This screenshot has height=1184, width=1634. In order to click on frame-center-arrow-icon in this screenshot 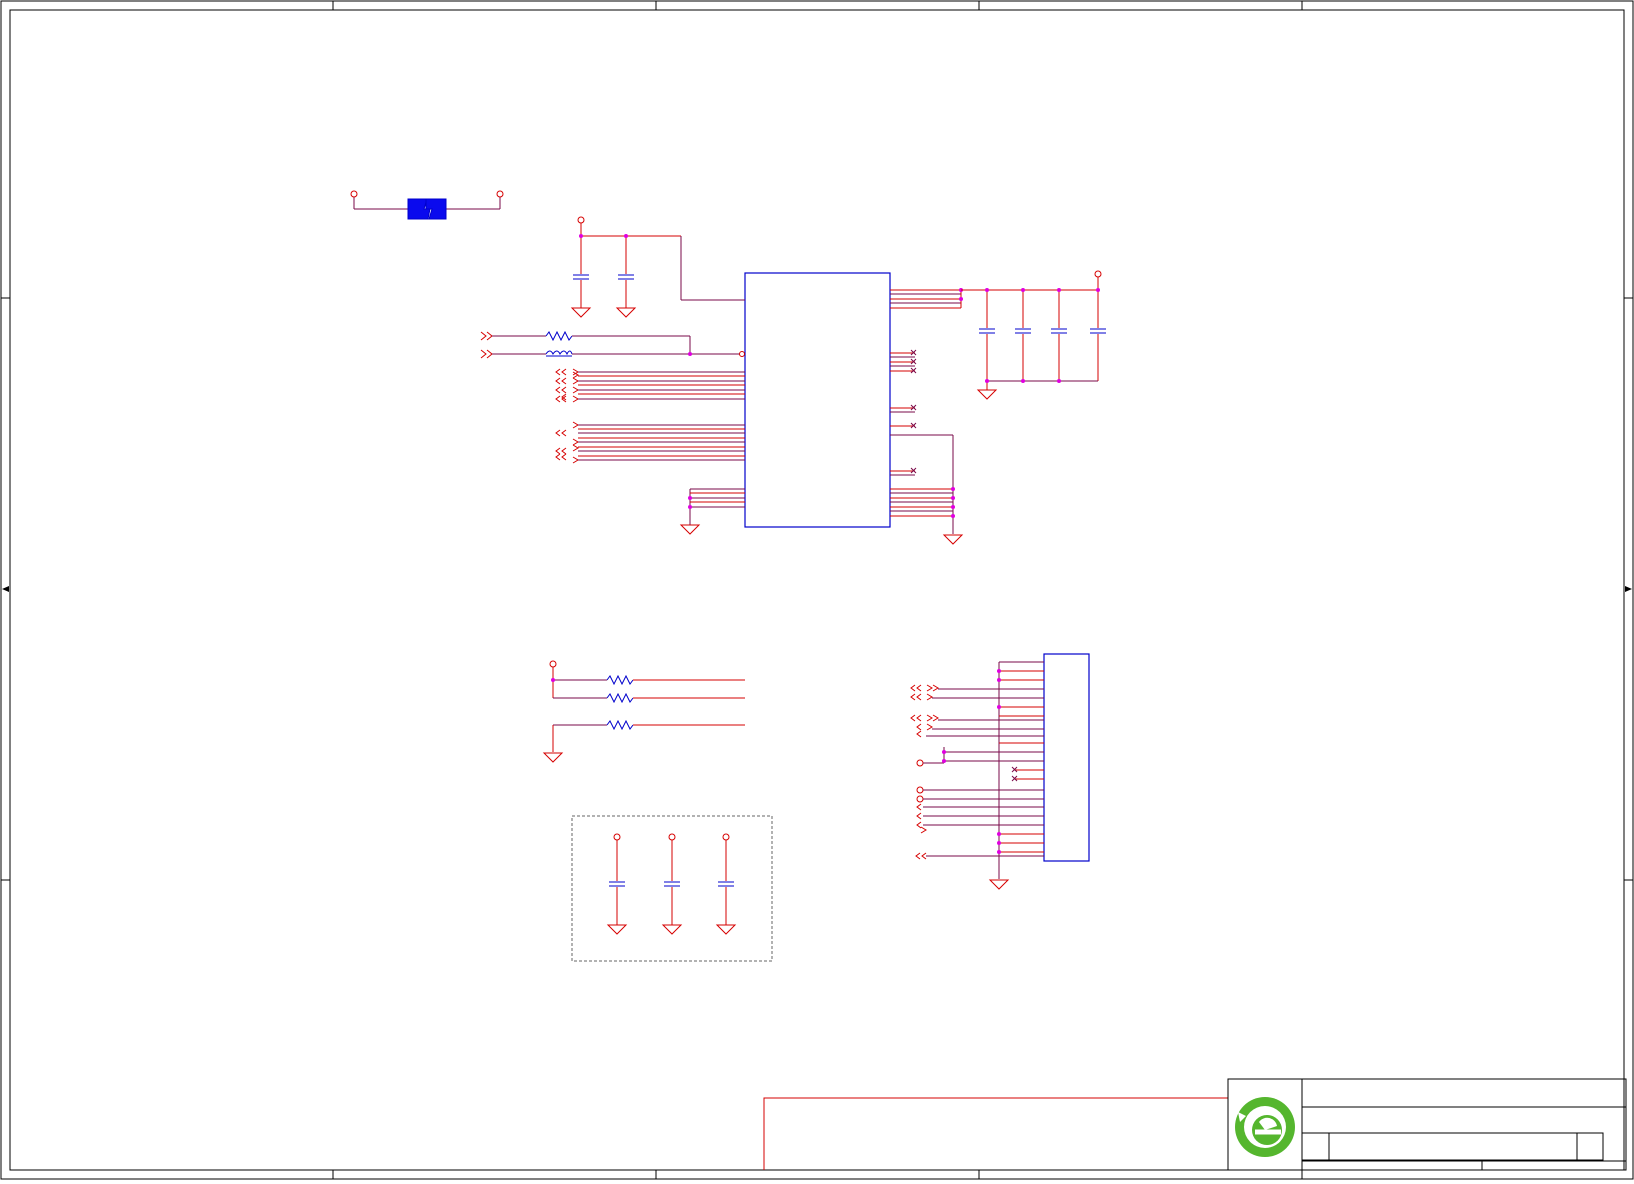, I will do `click(817, 589)`.